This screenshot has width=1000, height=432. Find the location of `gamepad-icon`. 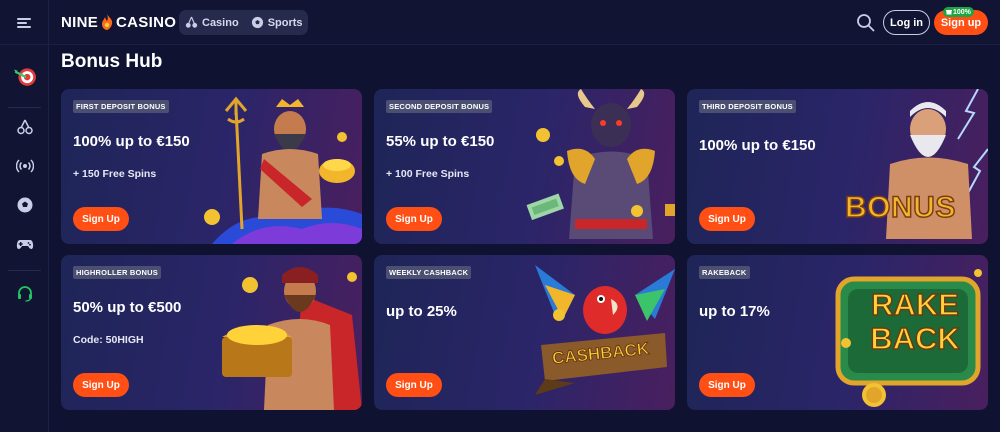

gamepad-icon is located at coordinates (24, 244).